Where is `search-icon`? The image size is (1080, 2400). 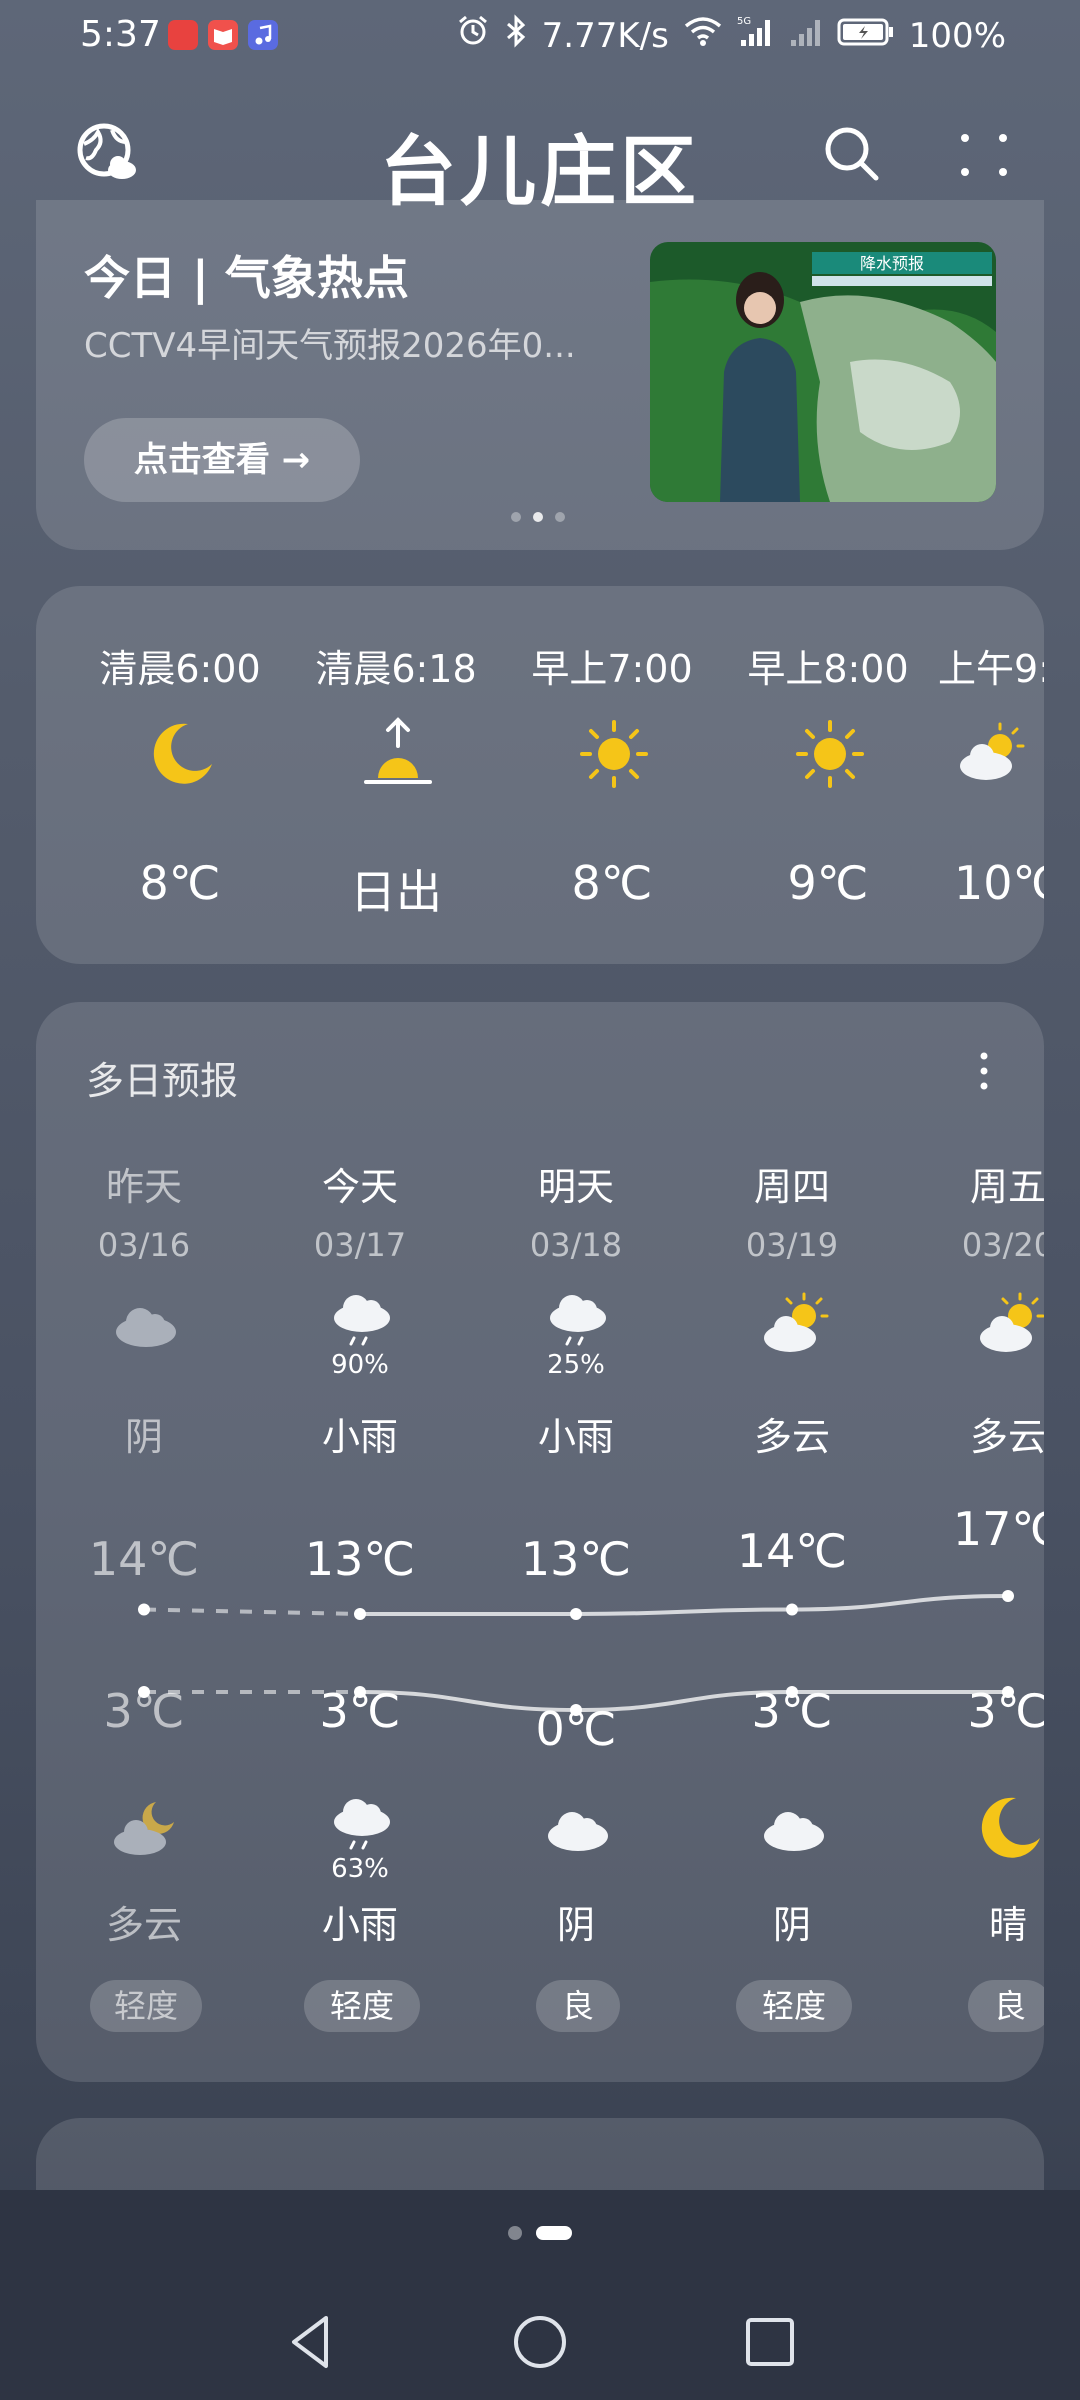 search-icon is located at coordinates (852, 154).